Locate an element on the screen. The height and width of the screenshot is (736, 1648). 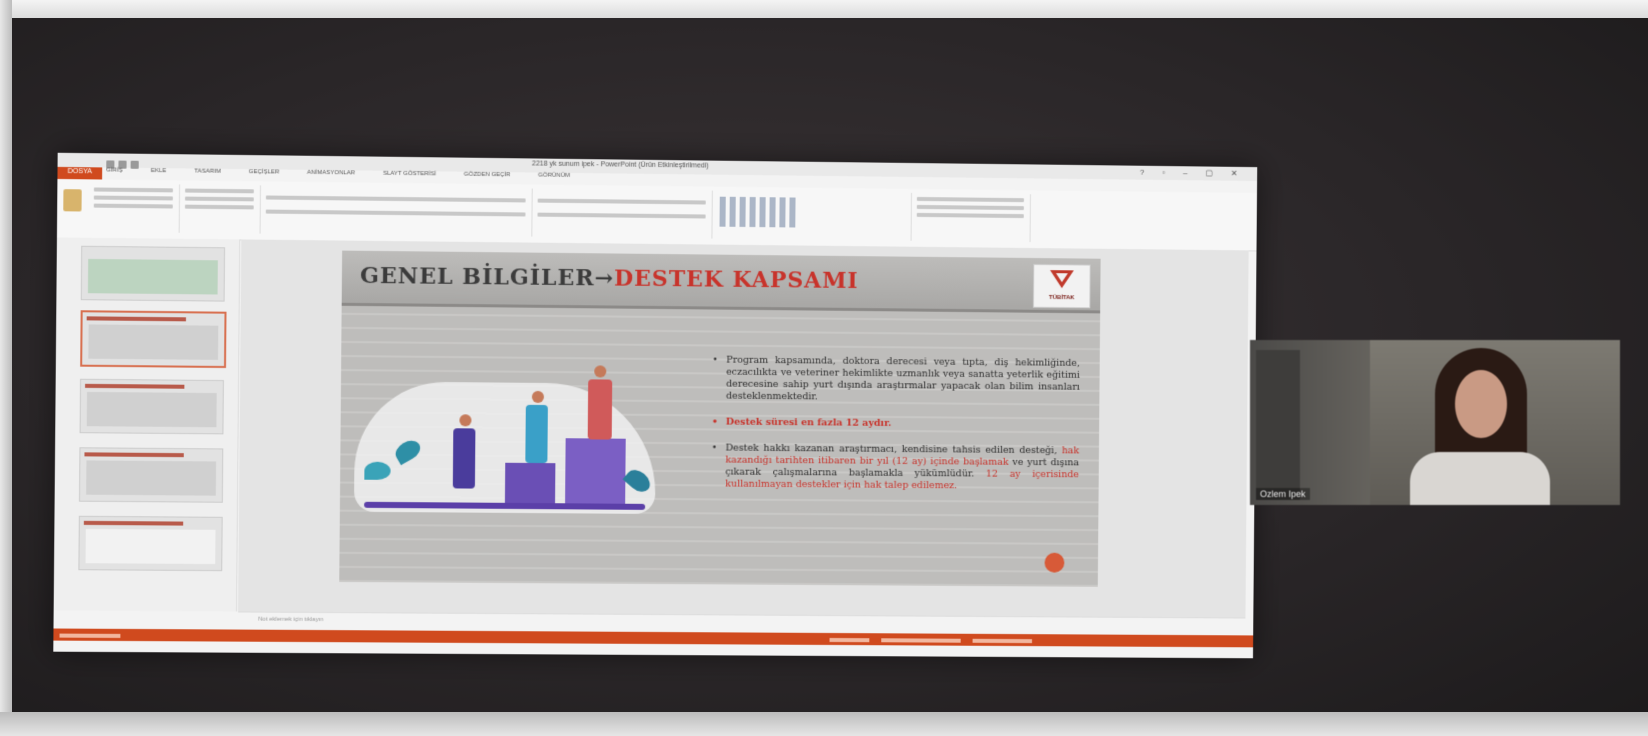
slide-header: GENEL BİLGİLER→DESTEK KAPSAMI TÜBİTAK is located at coordinates (721, 282).